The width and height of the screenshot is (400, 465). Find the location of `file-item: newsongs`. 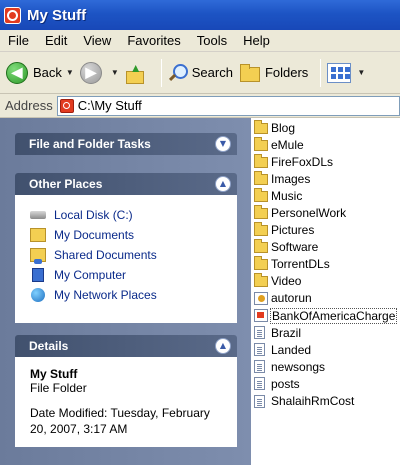

file-item: newsongs is located at coordinates (325, 366).